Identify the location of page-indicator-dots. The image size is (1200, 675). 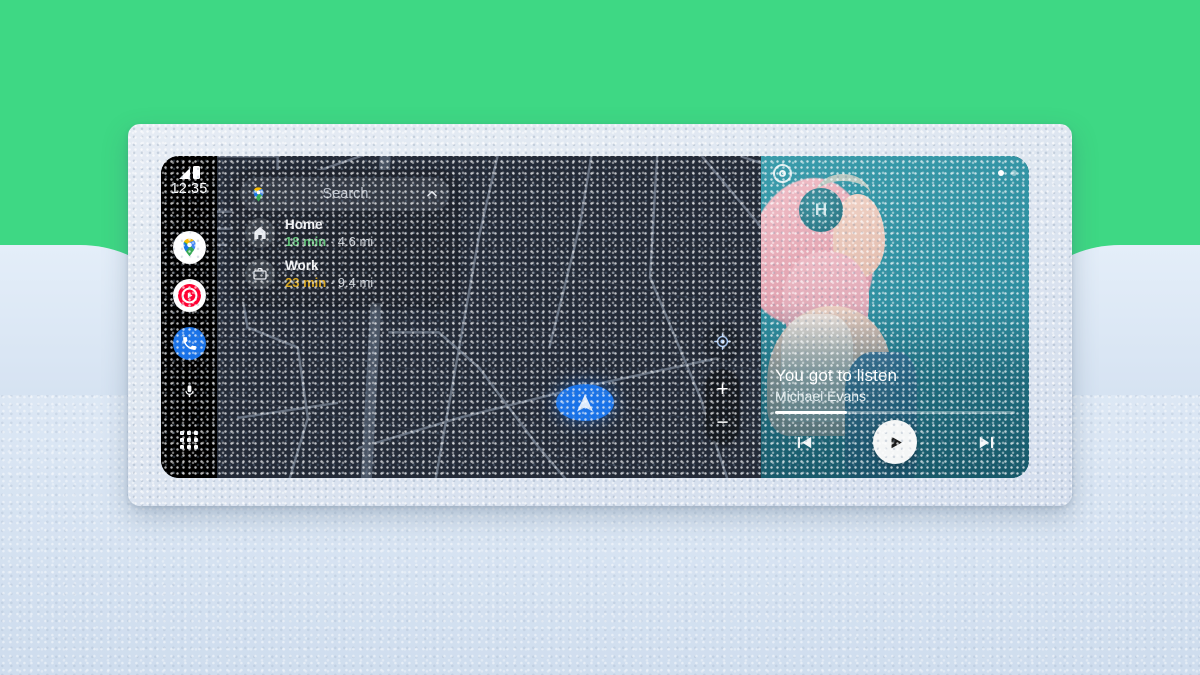
(1007, 173).